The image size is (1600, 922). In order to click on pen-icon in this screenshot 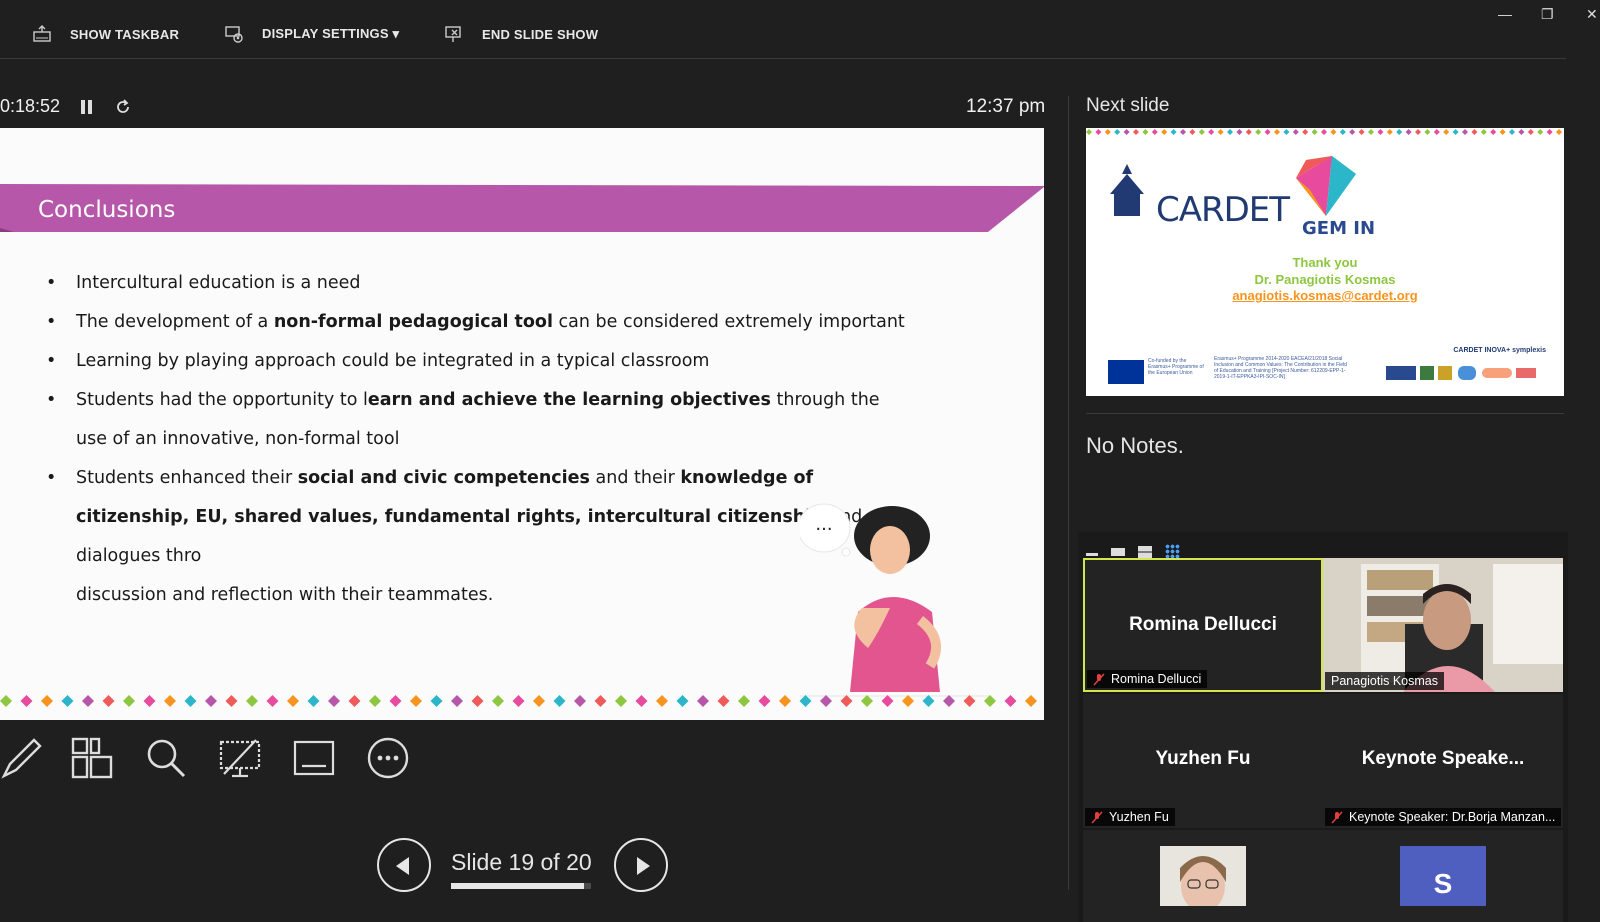, I will do `click(22, 758)`.